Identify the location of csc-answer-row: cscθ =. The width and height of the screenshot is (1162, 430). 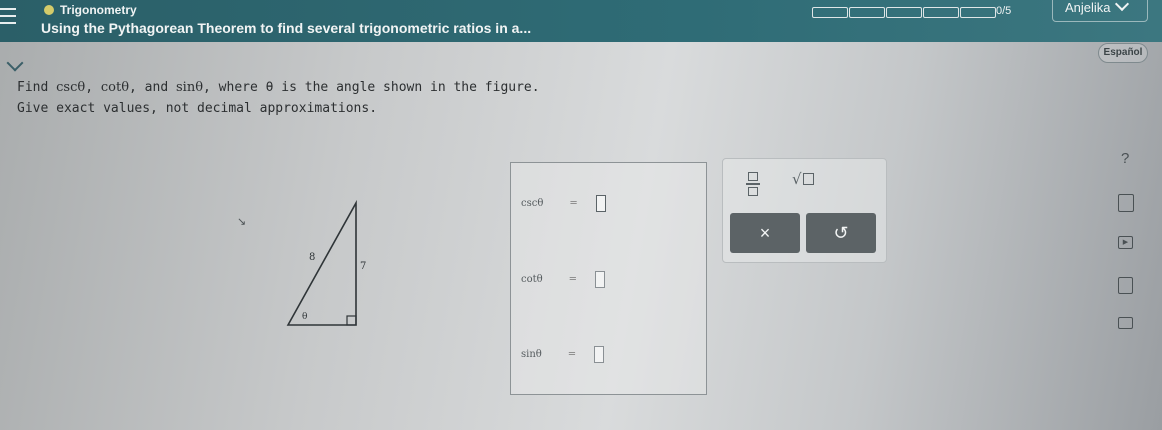
(563, 203).